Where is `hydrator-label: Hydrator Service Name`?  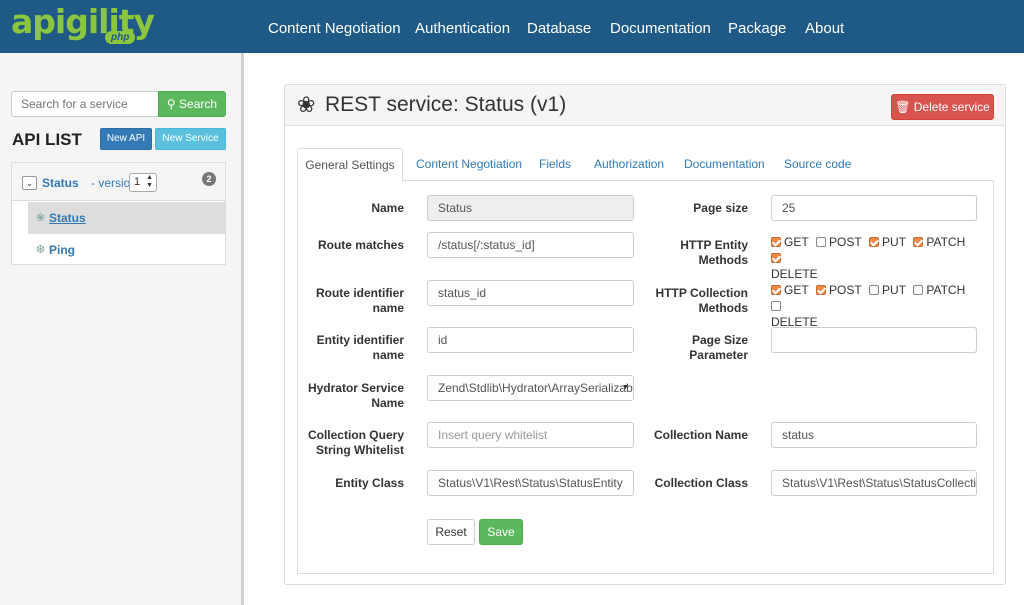
hydrator-label: Hydrator Service Name is located at coordinates (347, 396).